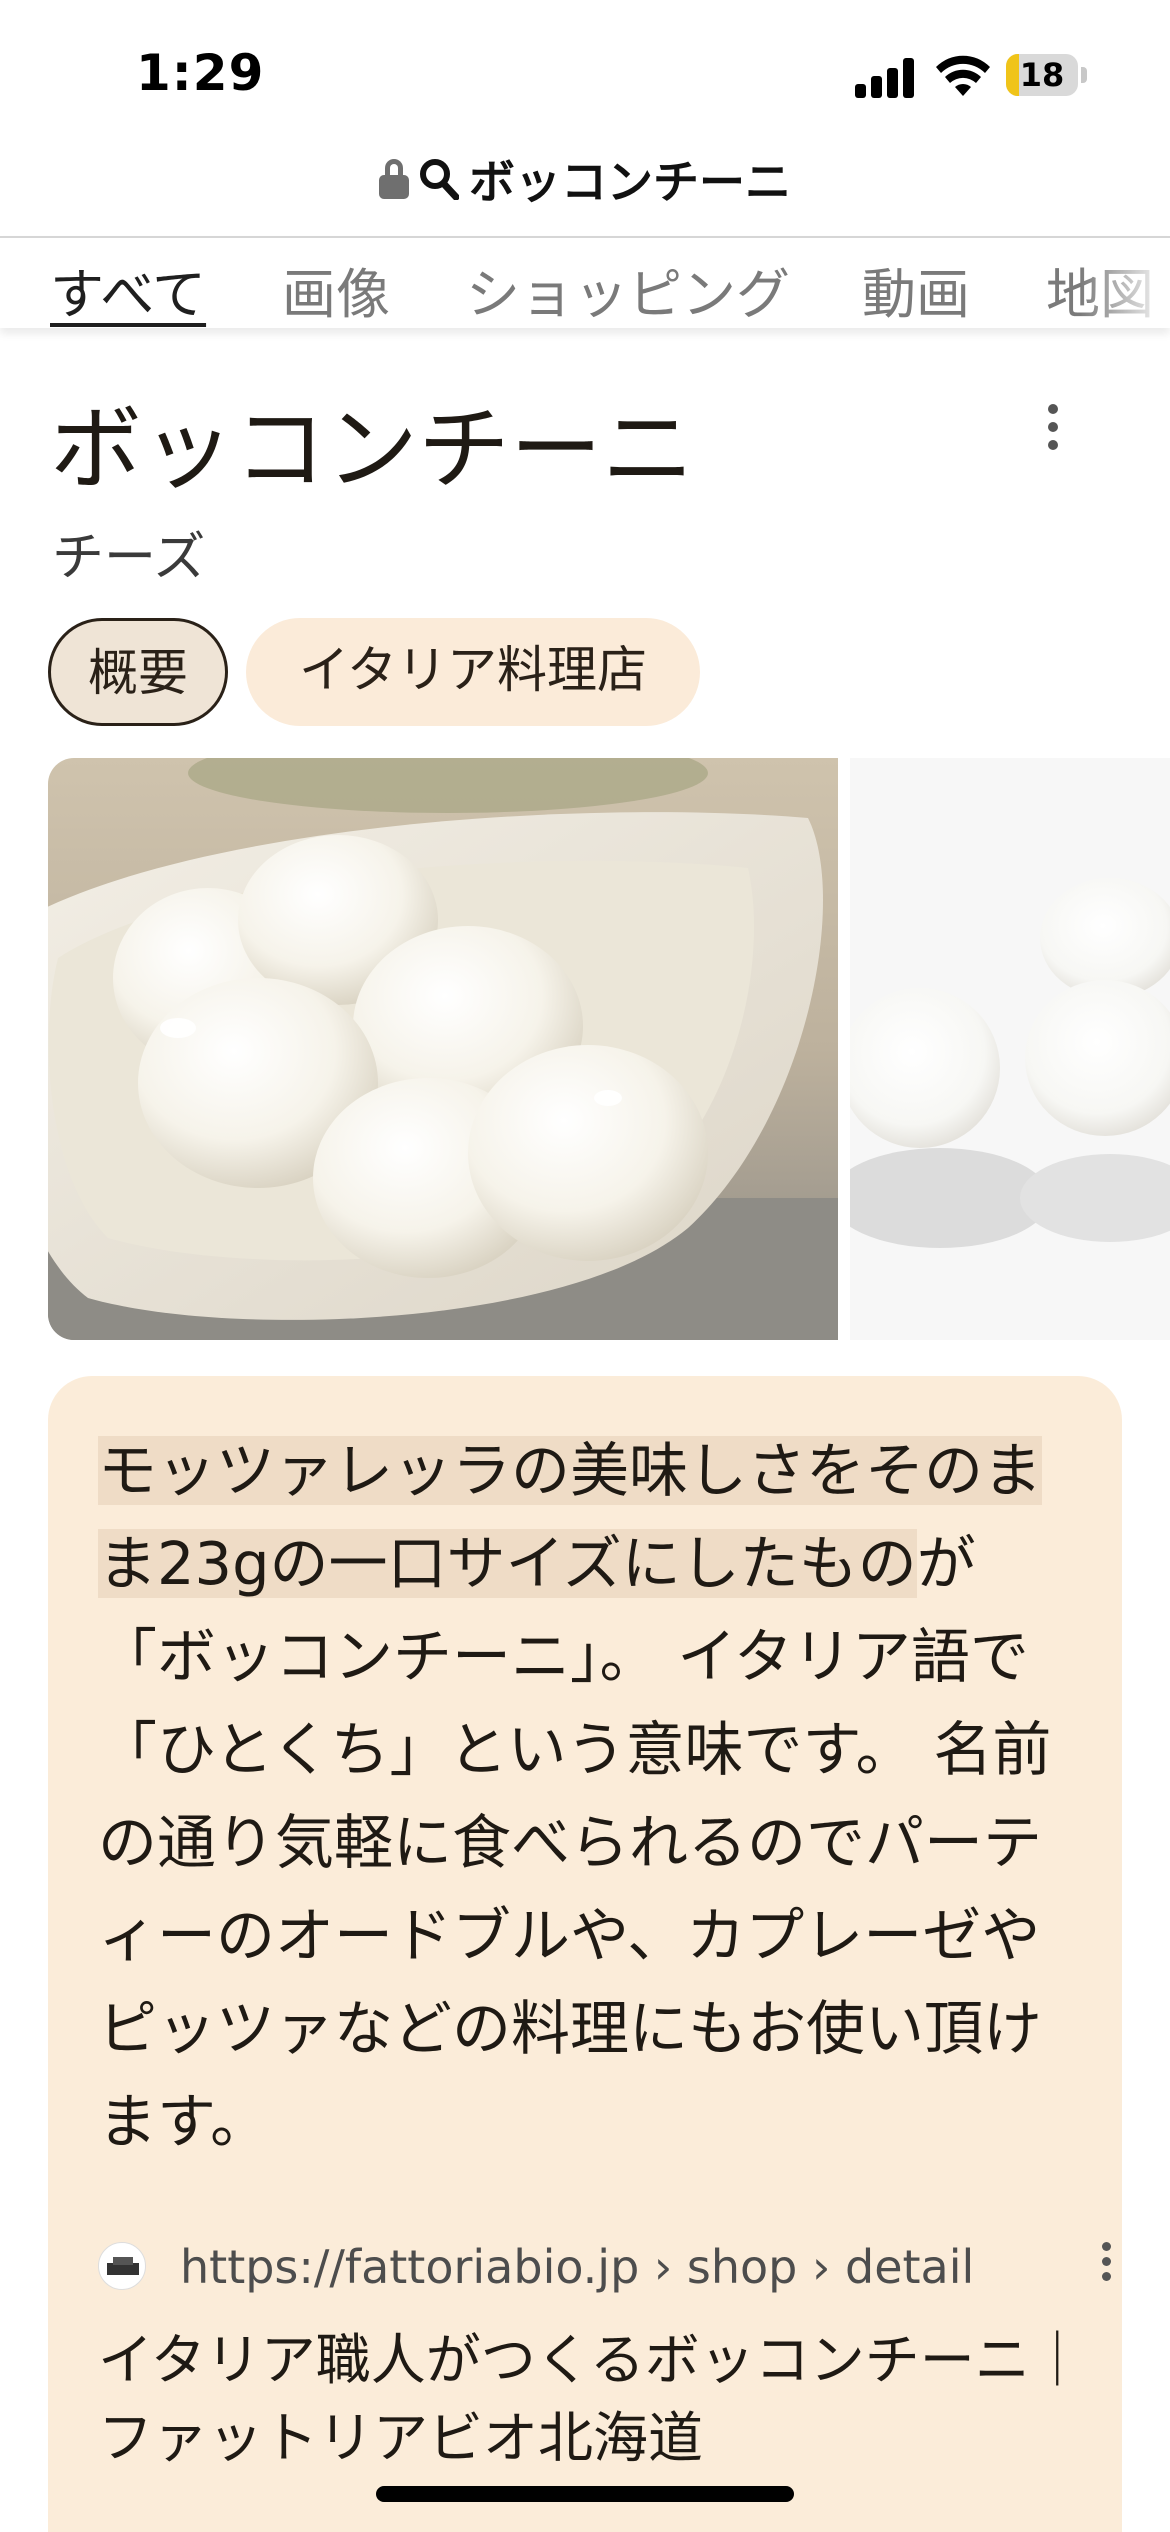 Image resolution: width=1170 pixels, height=2532 pixels. What do you see at coordinates (138, 672) in the screenshot?
I see `chip-overview: 概要` at bounding box center [138, 672].